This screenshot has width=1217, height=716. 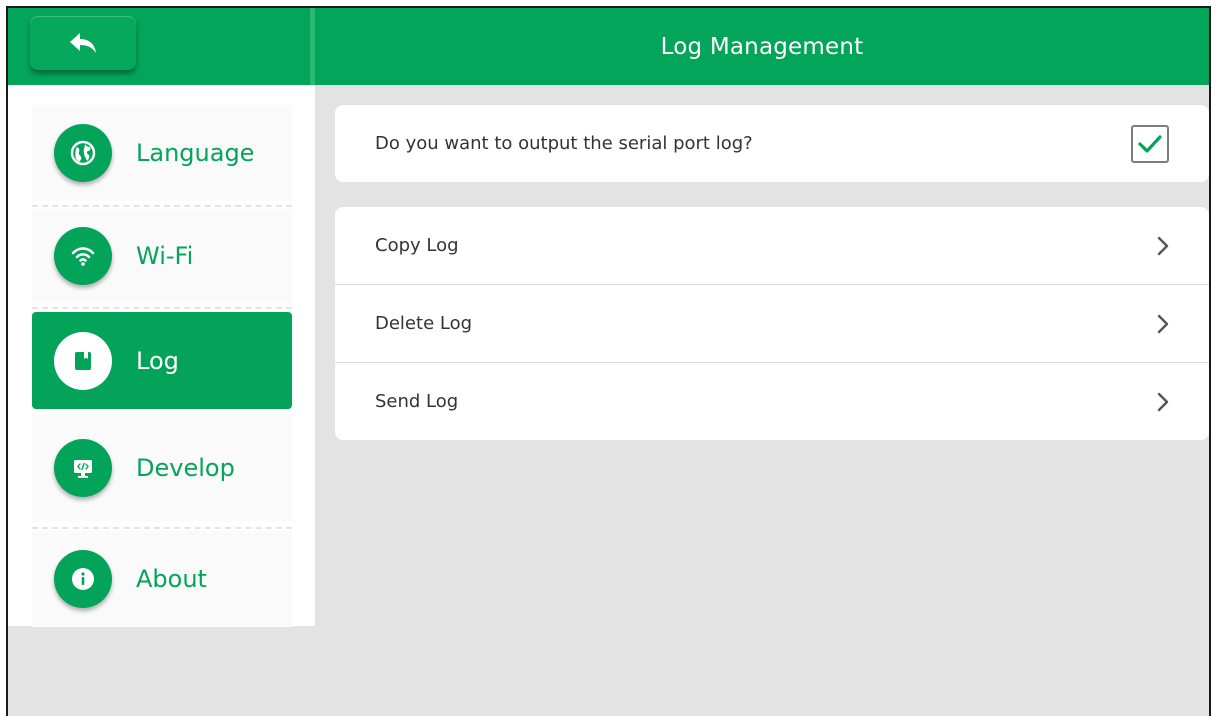 I want to click on sidebar-item-develop: Develop, so click(x=162, y=468).